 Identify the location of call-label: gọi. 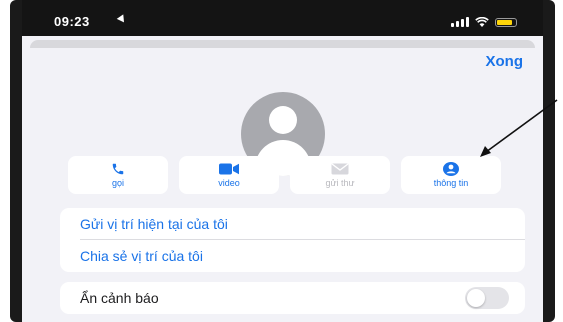
(117, 183).